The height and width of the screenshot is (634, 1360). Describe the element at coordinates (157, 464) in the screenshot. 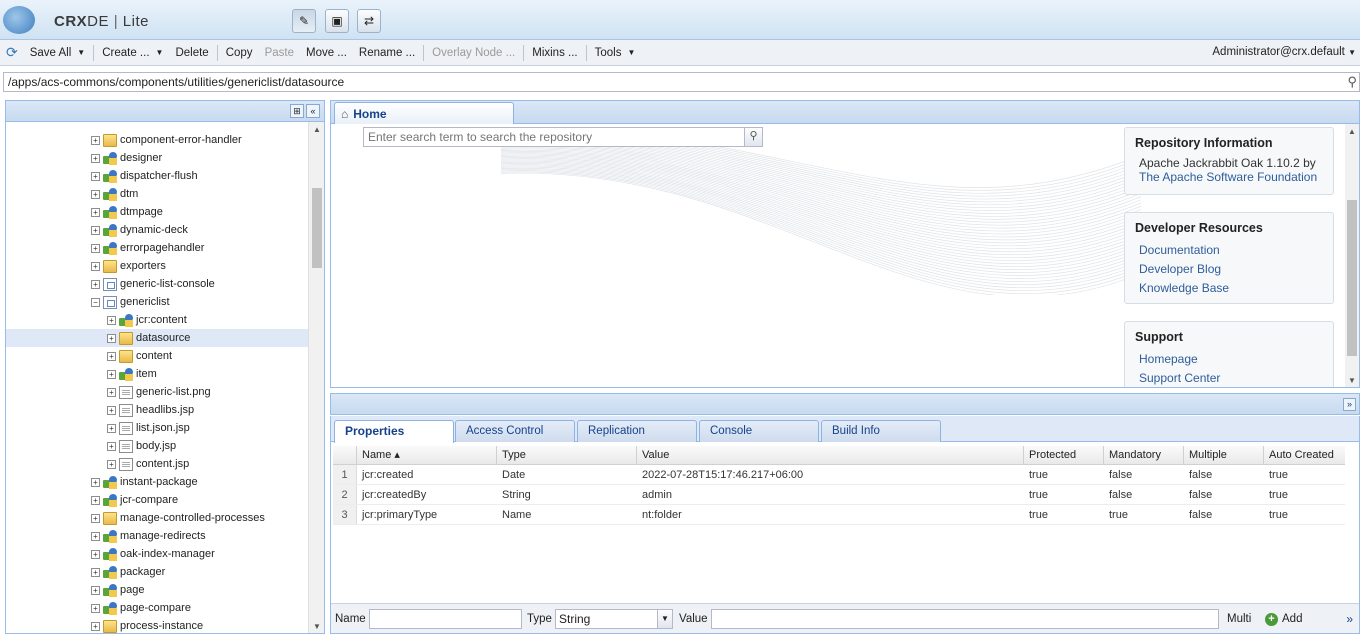

I see `tree-node: + content.jsp` at that location.